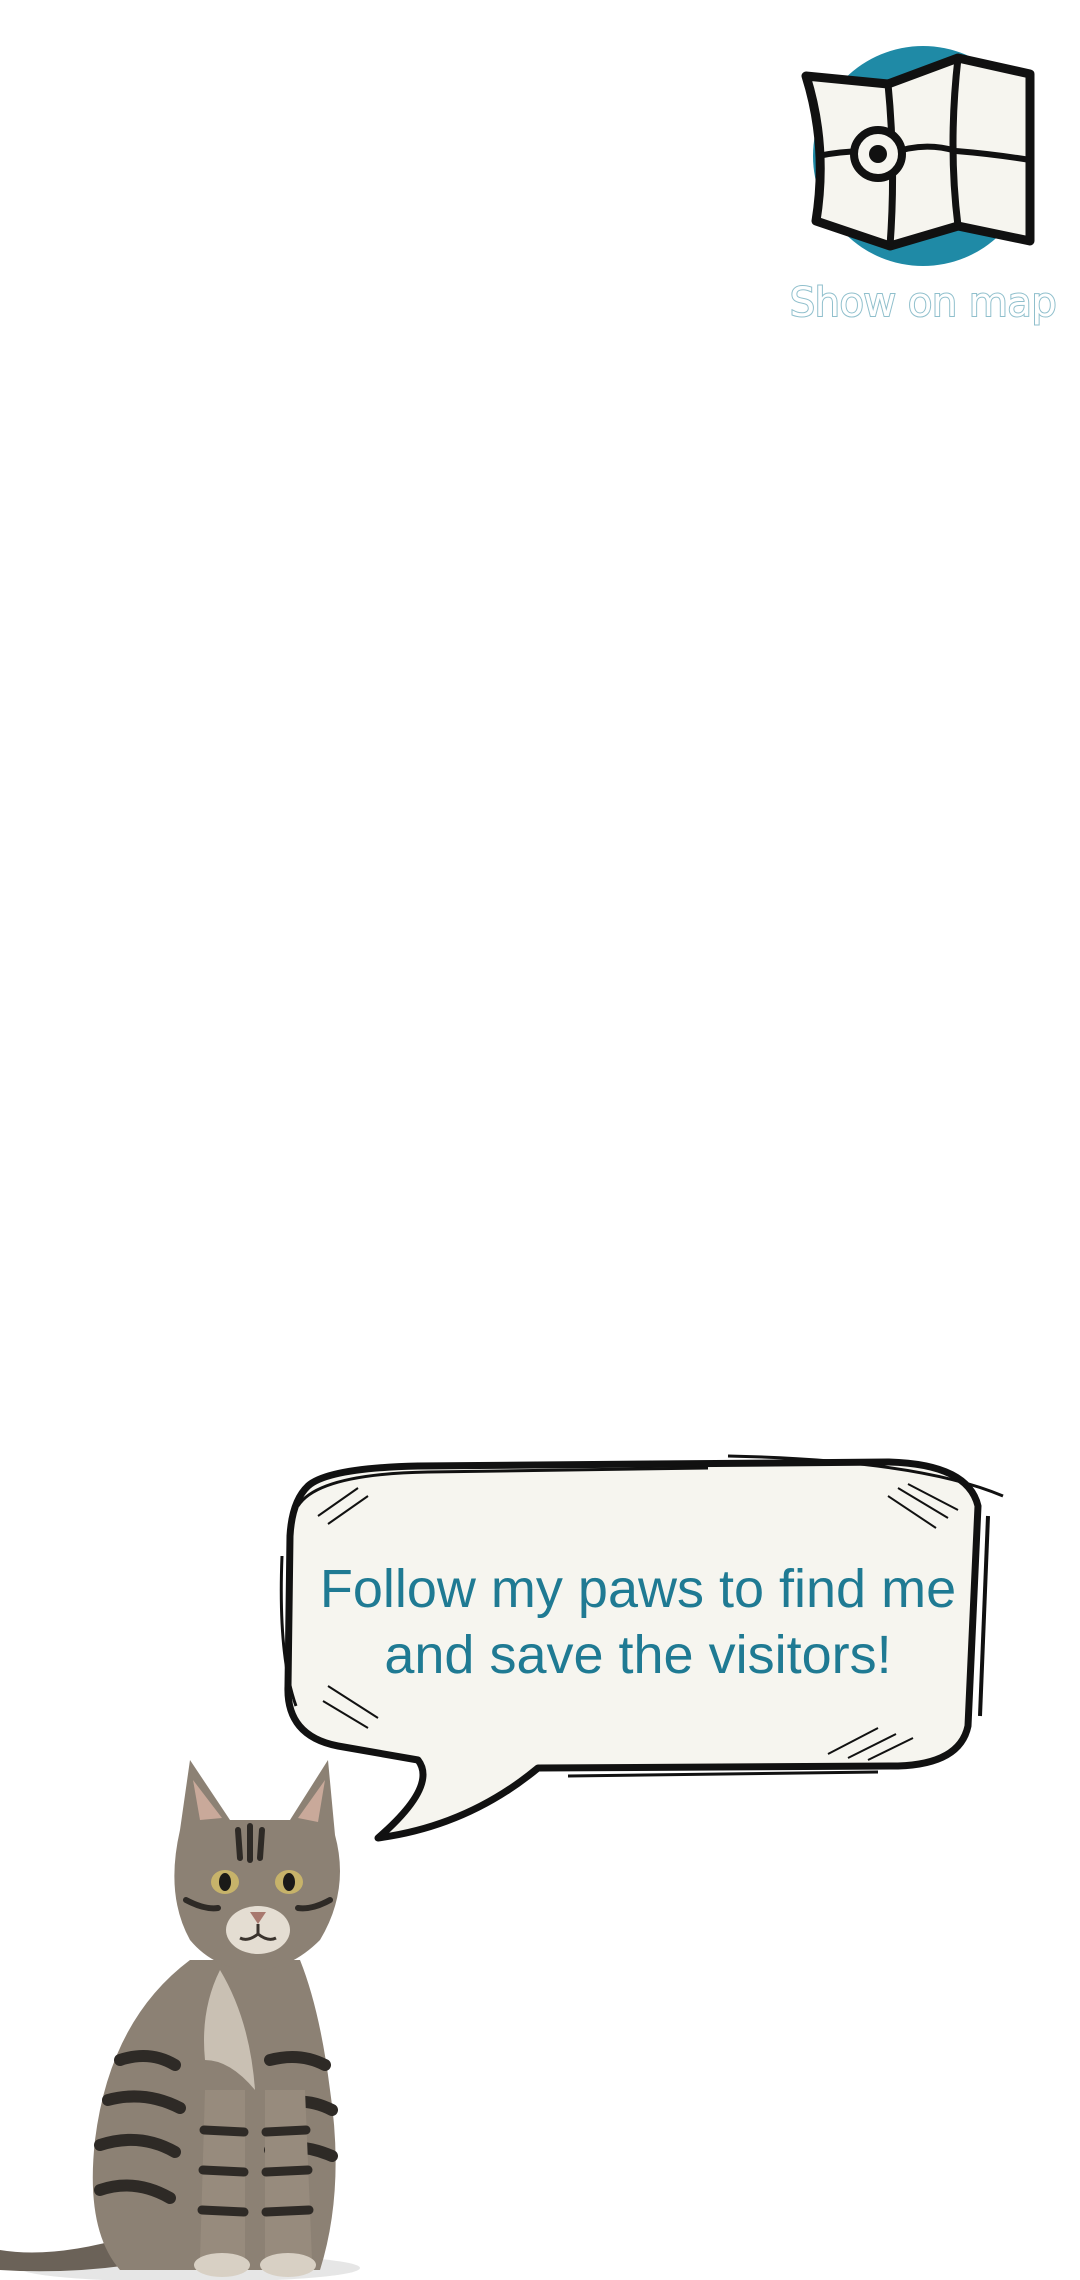  What do you see at coordinates (638, 1589) in the screenshot?
I see `speech-bubble-line-1: Follow my paws to find me` at bounding box center [638, 1589].